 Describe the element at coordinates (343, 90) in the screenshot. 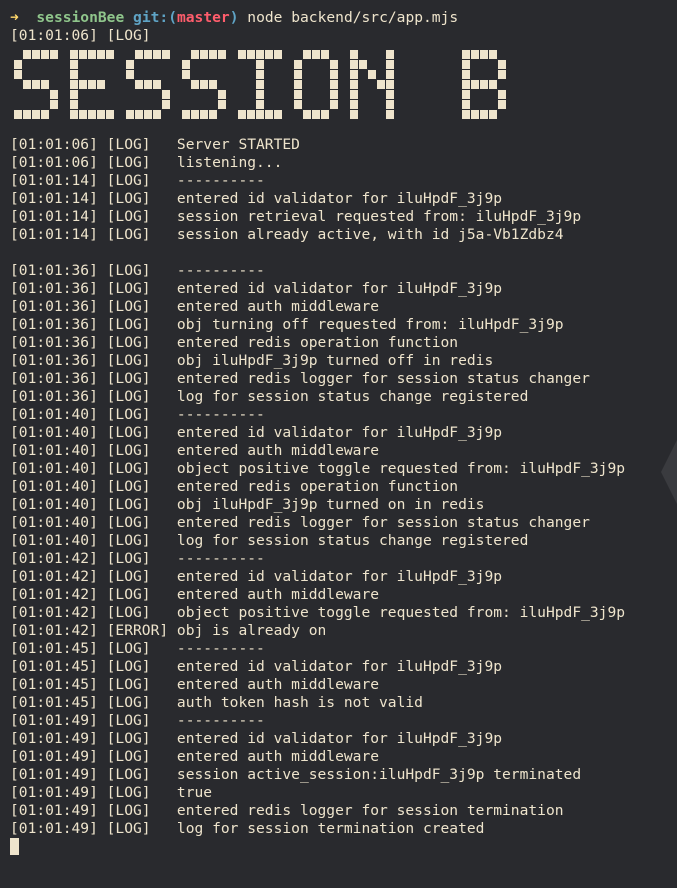

I see `ascii-banner` at that location.